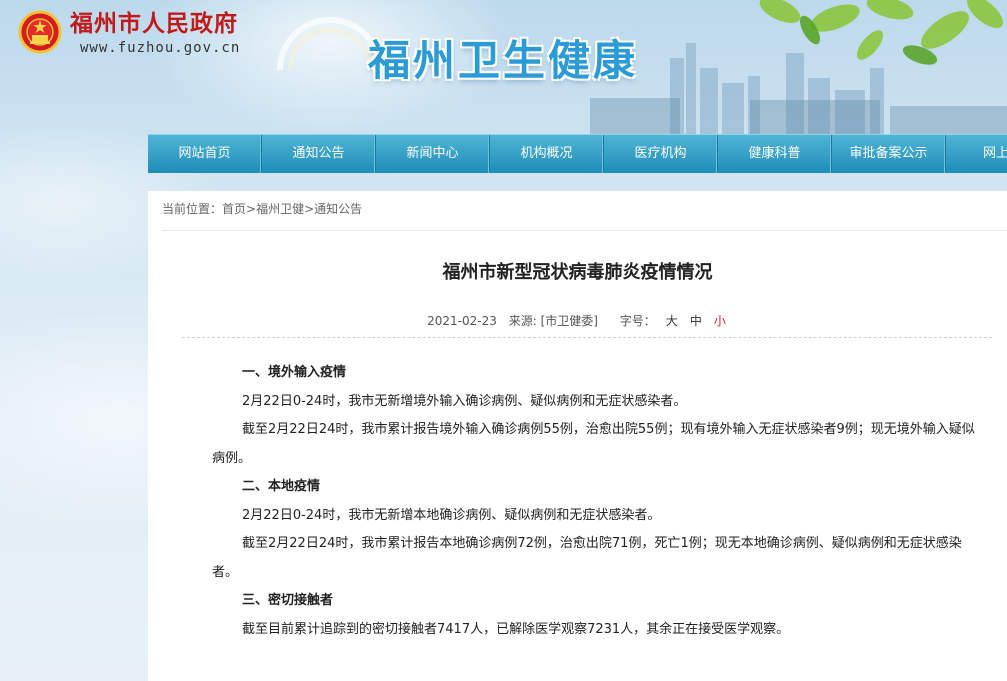  What do you see at coordinates (288, 600) in the screenshot?
I see `section-heading: 三、密切接触者` at bounding box center [288, 600].